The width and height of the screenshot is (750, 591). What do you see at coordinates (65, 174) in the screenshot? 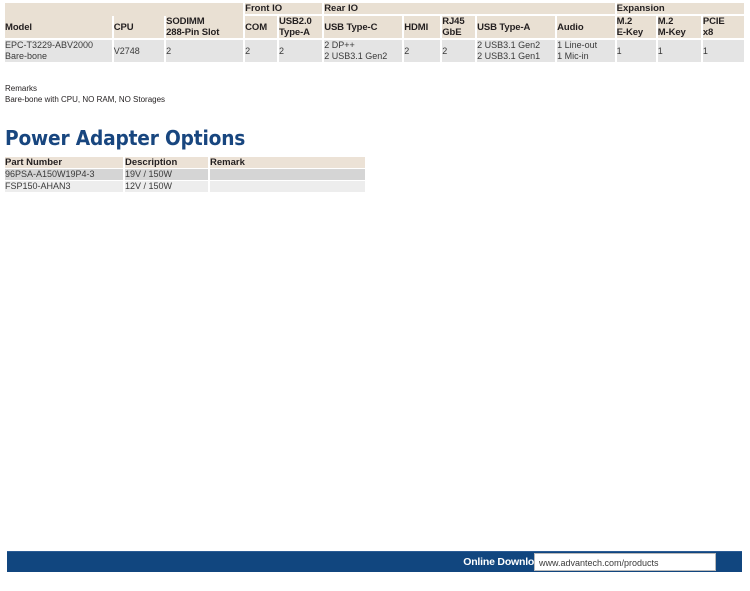
I see `cell-part-number: 96PSA-A150W19P4-3` at bounding box center [65, 174].